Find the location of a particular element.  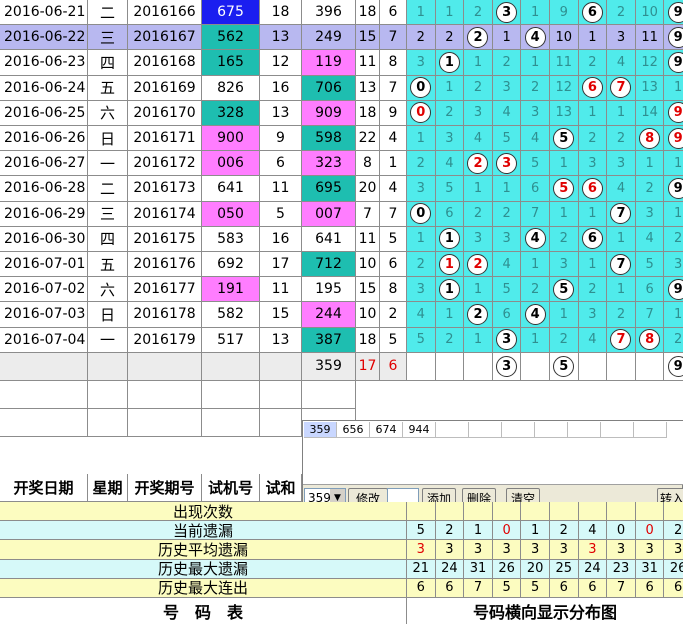

weekday-cell: 日 is located at coordinates (108, 315).